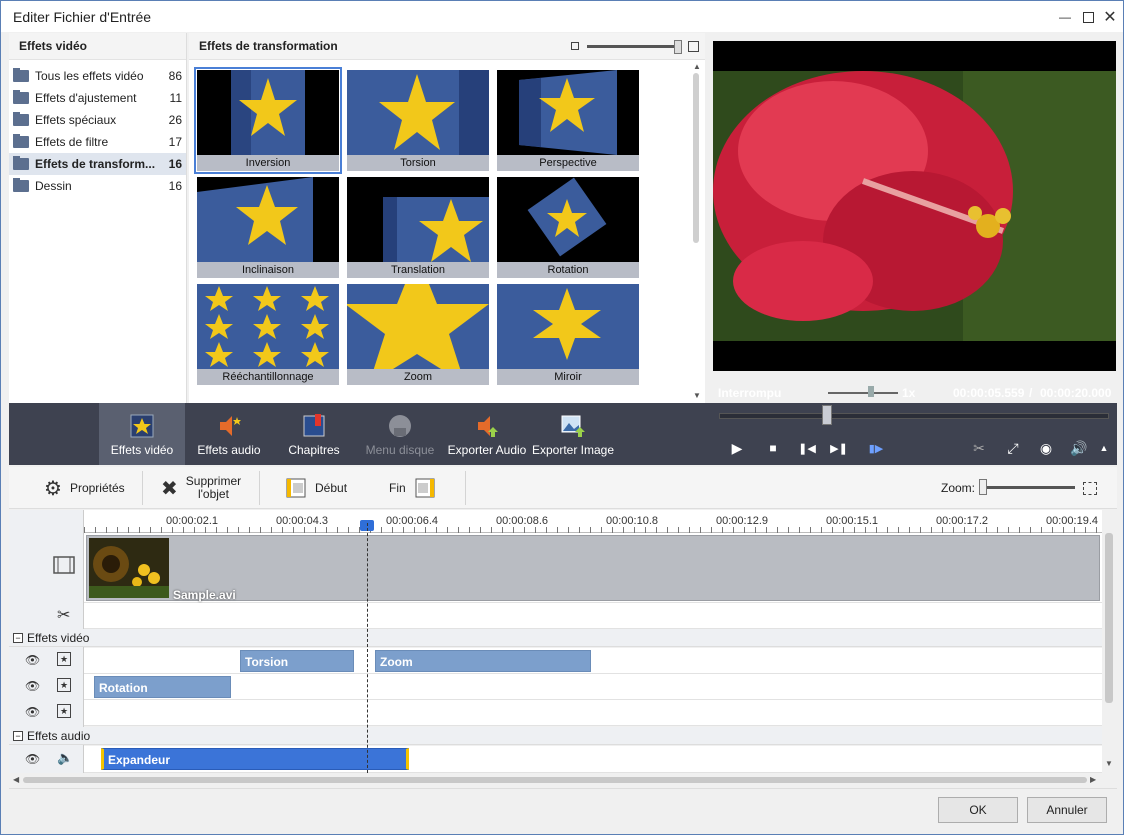 This screenshot has width=1124, height=835. What do you see at coordinates (483, 661) in the screenshot?
I see `effect-clip-zoom: Zoom` at bounding box center [483, 661].